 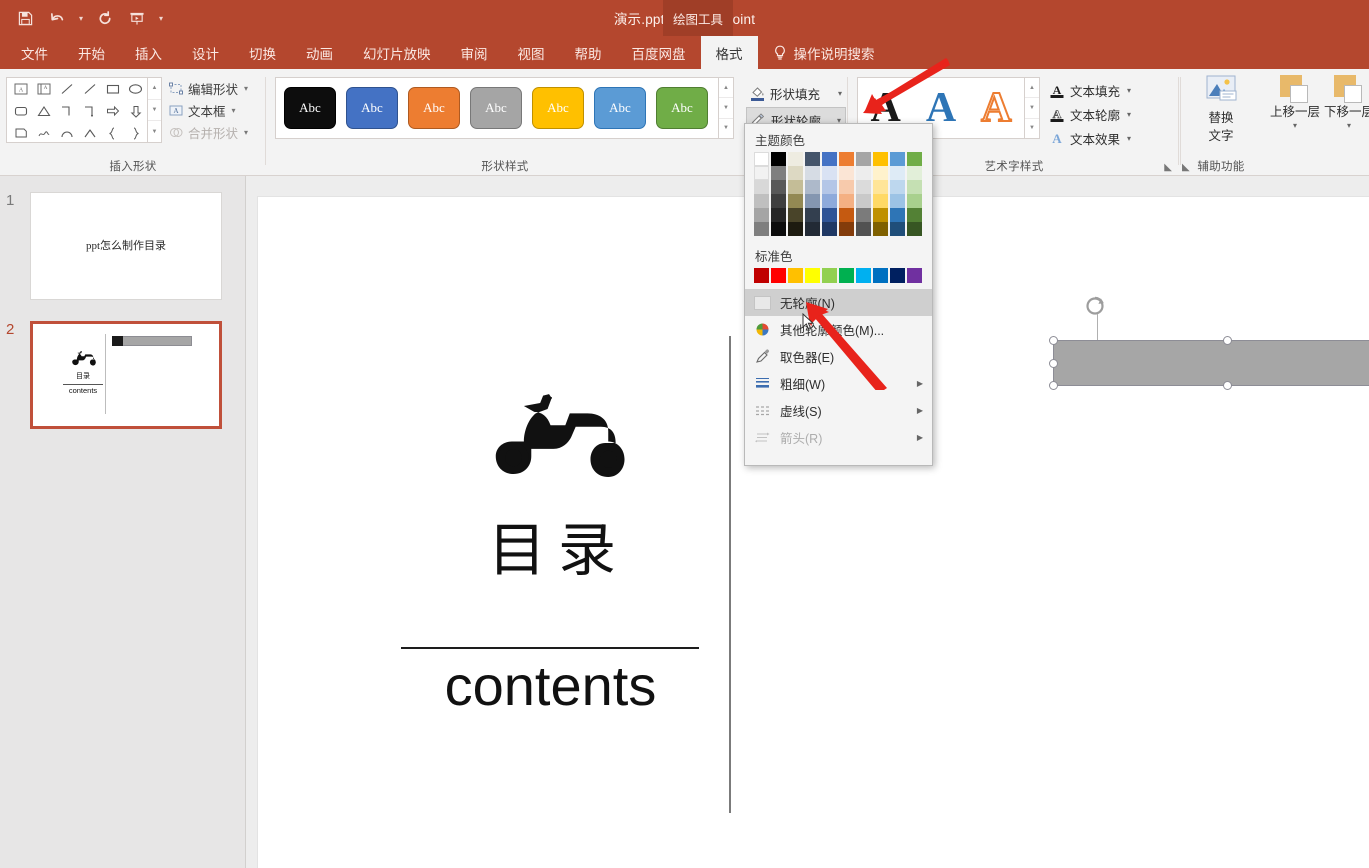 What do you see at coordinates (126, 246) in the screenshot?
I see `slide-thumbnail-1: ppt怎么制作目录` at bounding box center [126, 246].